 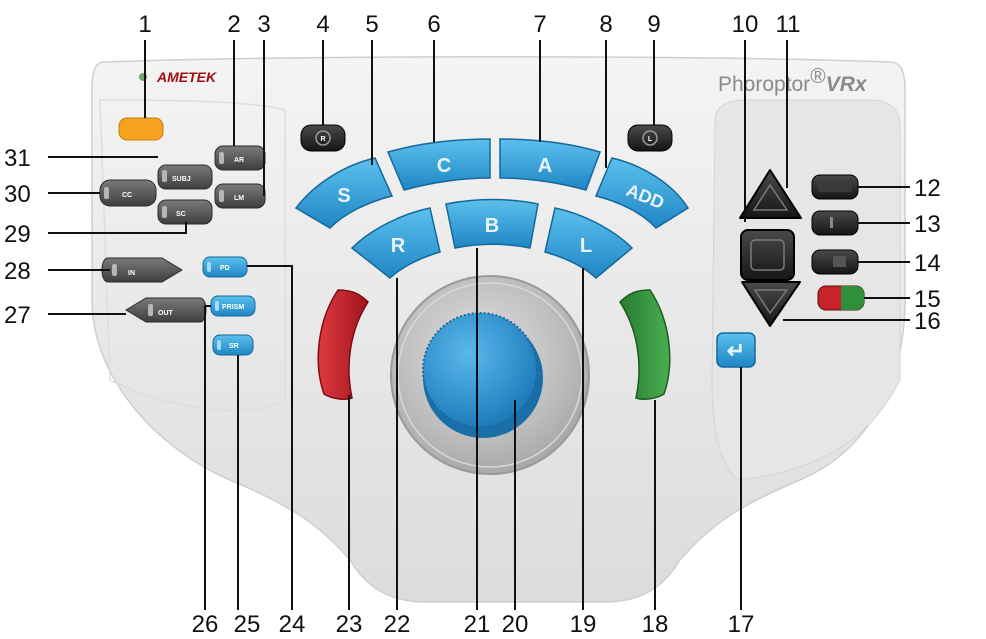 What do you see at coordinates (17, 315) in the screenshot?
I see `callout-27: 27` at bounding box center [17, 315].